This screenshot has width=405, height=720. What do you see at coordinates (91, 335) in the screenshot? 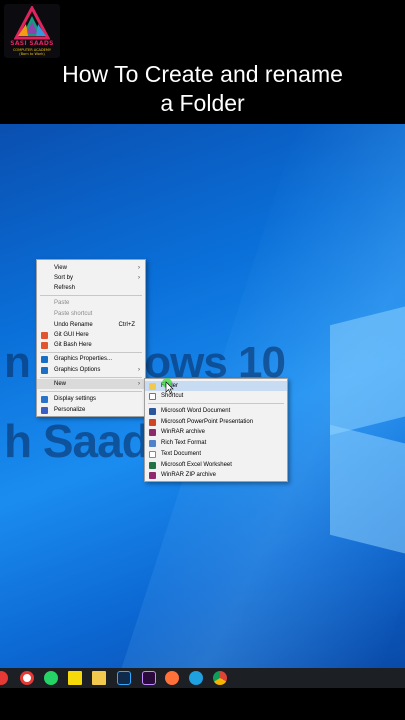
I see `menu-item-git-gui: Git GUI Here` at bounding box center [91, 335].